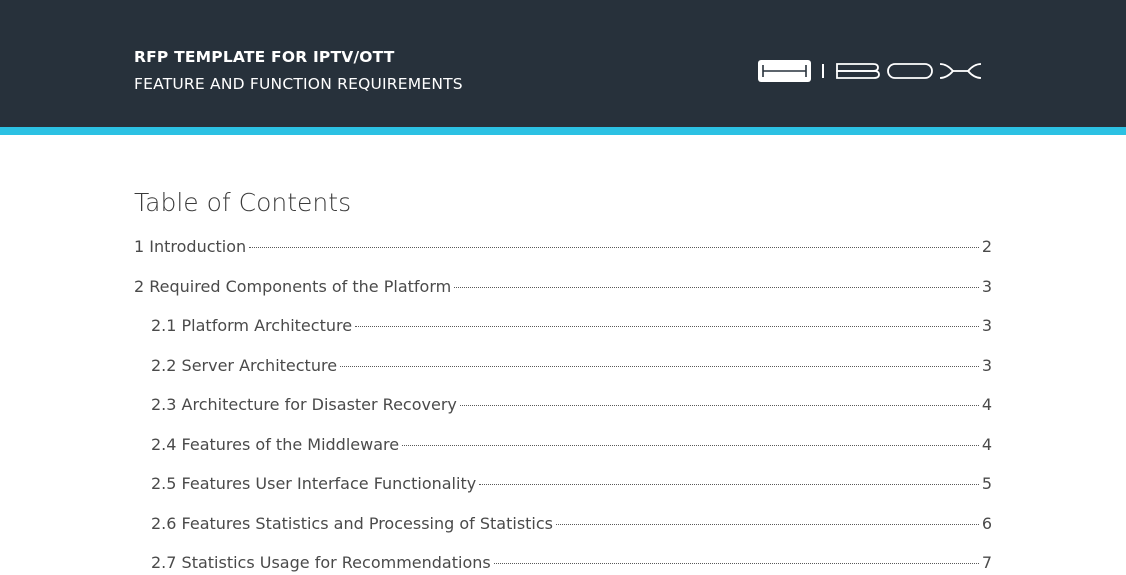 This screenshot has height=575, width=1126. Describe the element at coordinates (244, 365) in the screenshot. I see `toc-entry-label: 2.2 Server Architecture` at that location.